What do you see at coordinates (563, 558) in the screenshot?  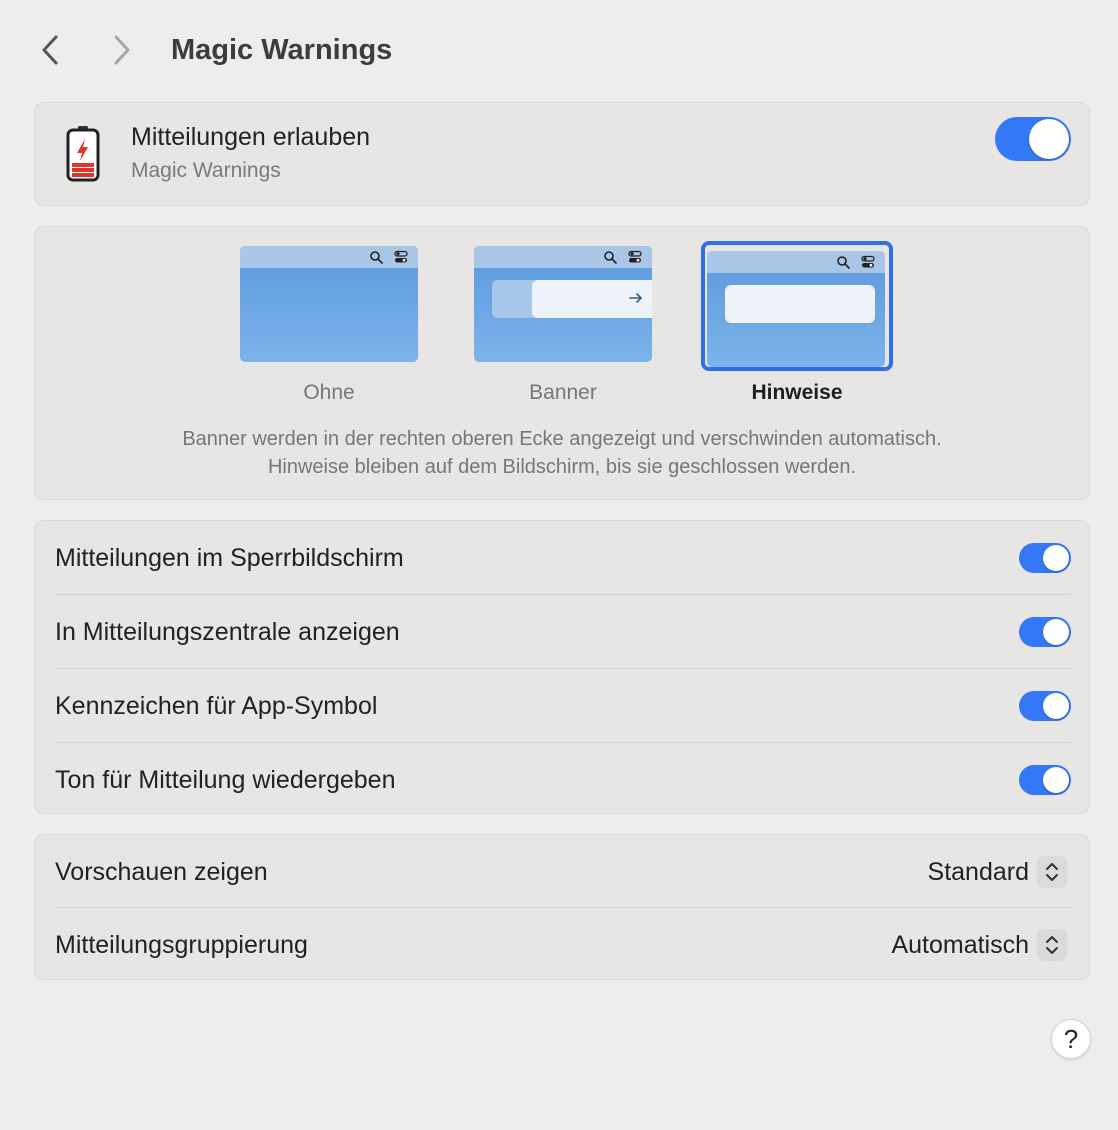 I see `lock-screen-row: Mitteilungen im Sperrbildschirm` at bounding box center [563, 558].